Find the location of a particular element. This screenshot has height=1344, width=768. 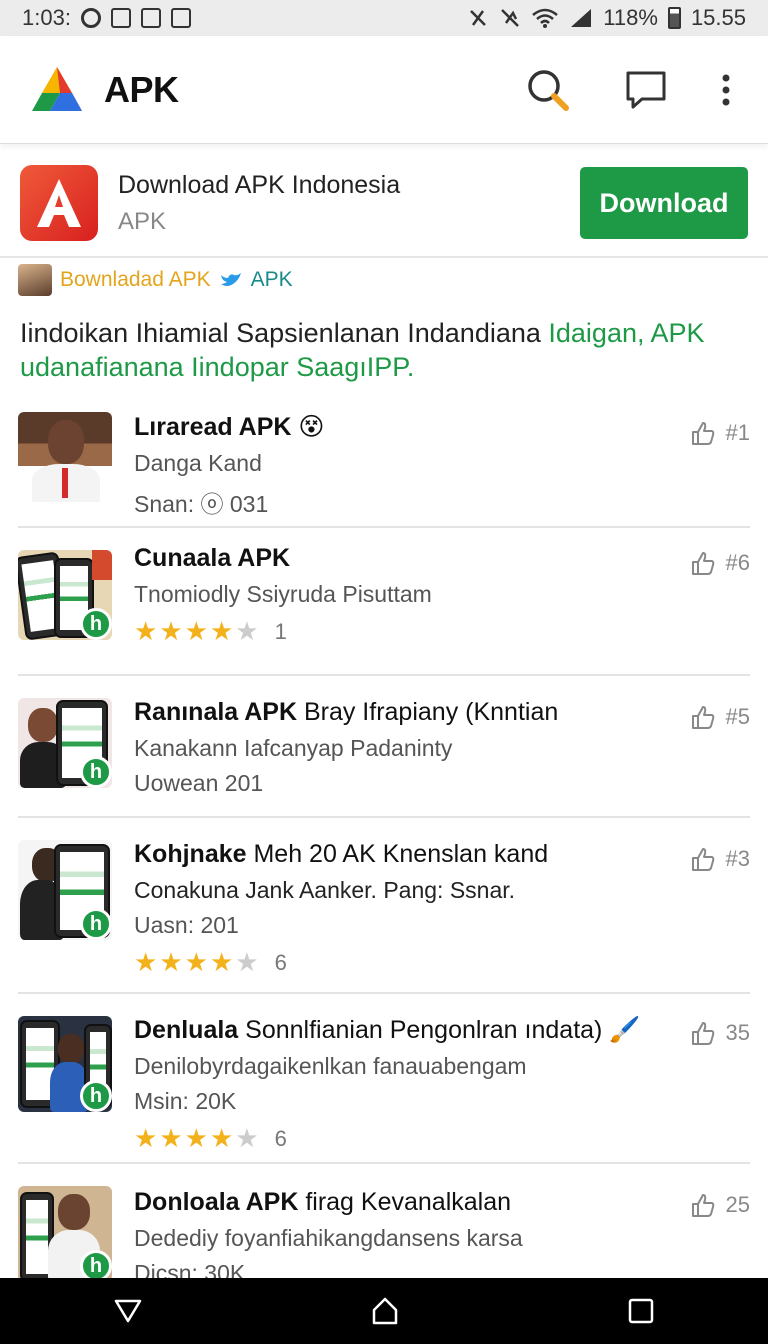

item-rank: #5 is located at coordinates (720, 717).